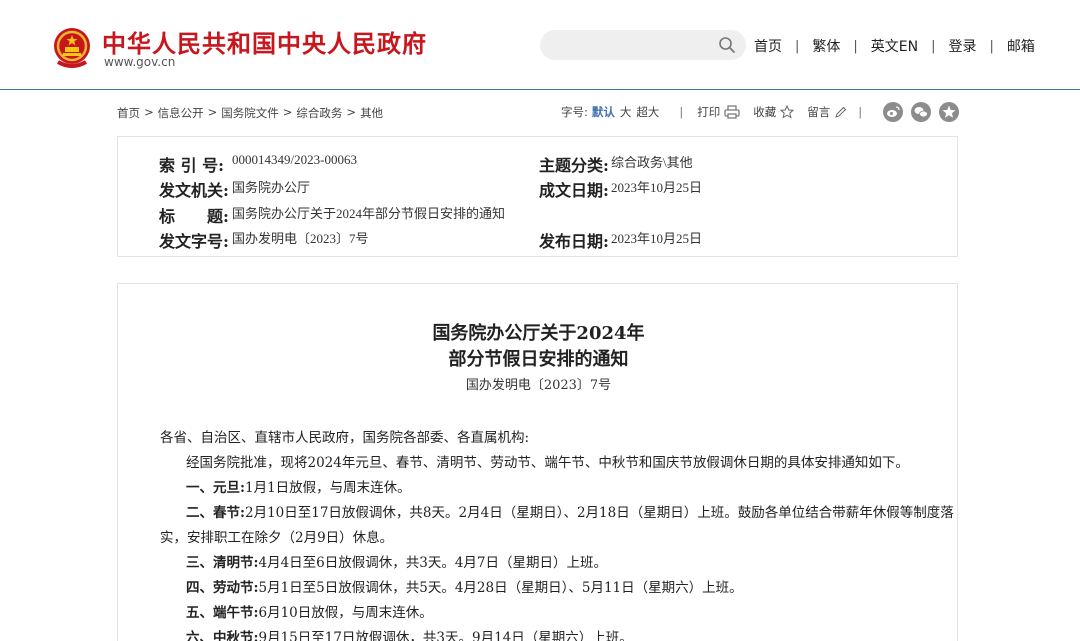 Image resolution: width=1080 pixels, height=641 pixels. Describe the element at coordinates (445, 635) in the screenshot. I see `item-text: 9月15日至17日放假调休，共3天。9月14日（星期六）上班。` at that location.